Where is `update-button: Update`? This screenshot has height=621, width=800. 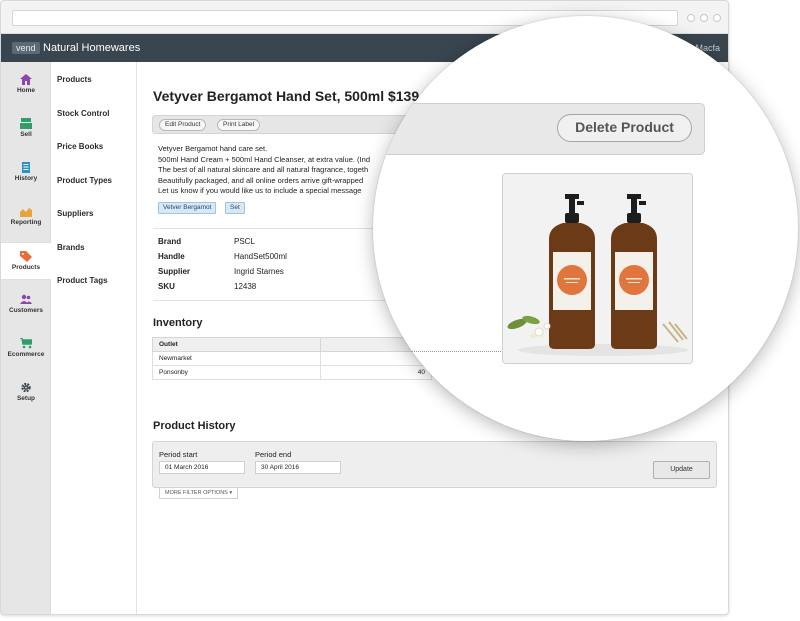 update-button: Update is located at coordinates (681, 470).